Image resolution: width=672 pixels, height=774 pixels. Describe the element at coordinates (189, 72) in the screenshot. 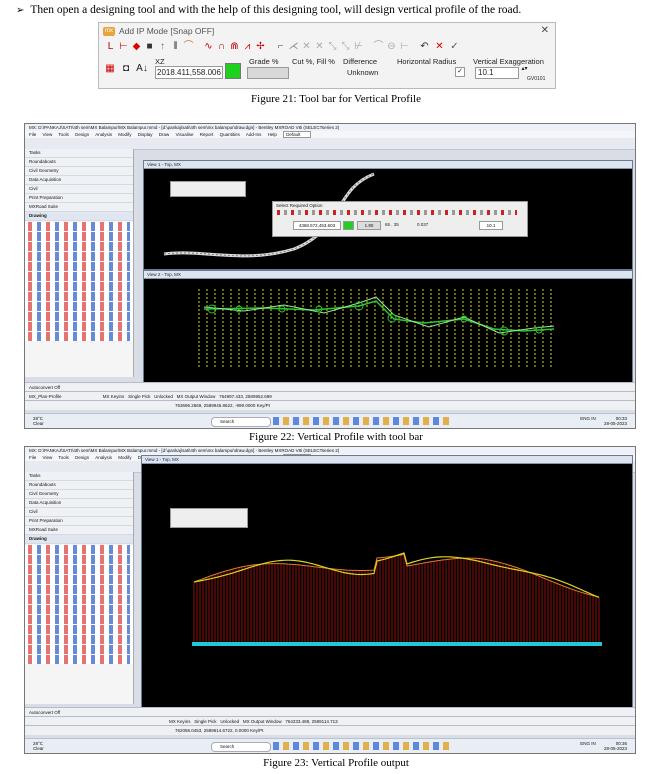

I see `xz-field: 2018.411,558.006` at that location.